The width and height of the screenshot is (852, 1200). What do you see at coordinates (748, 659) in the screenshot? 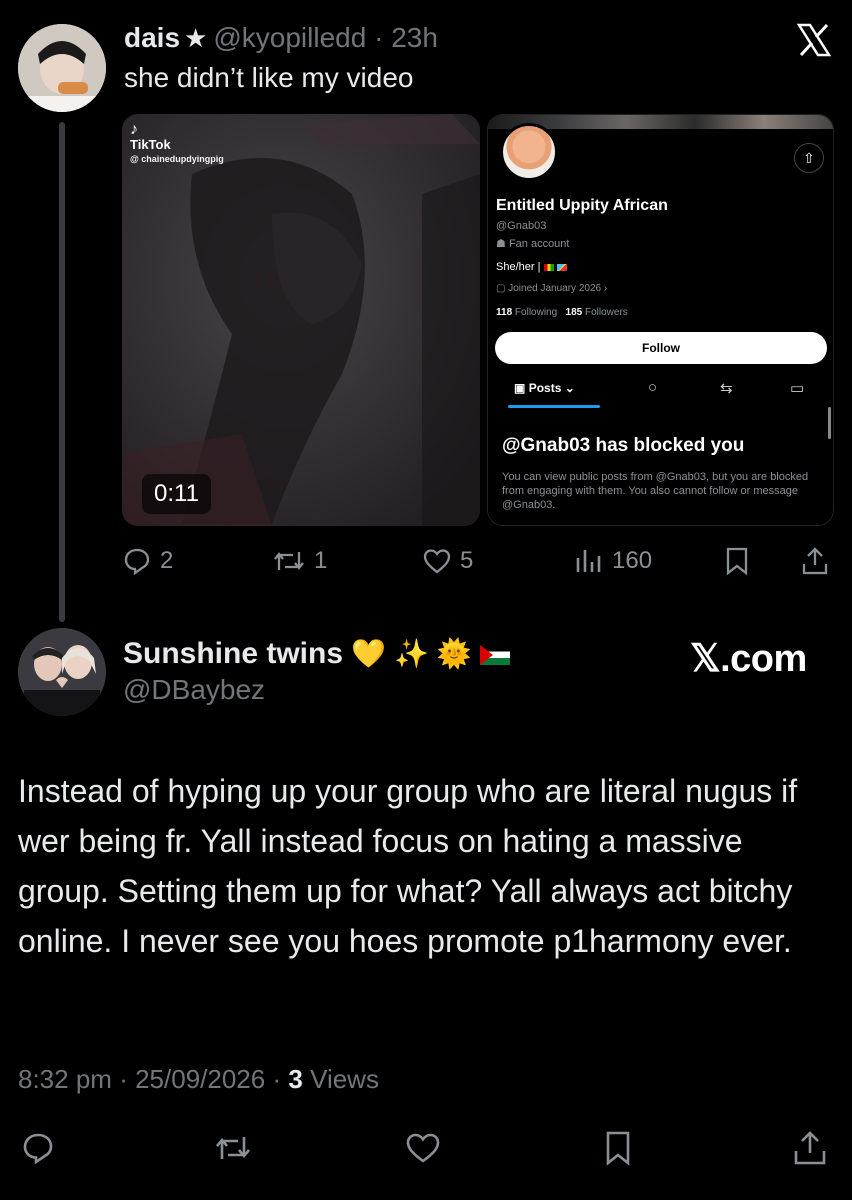
I see `x-com-brand: 𝕏.com` at bounding box center [748, 659].